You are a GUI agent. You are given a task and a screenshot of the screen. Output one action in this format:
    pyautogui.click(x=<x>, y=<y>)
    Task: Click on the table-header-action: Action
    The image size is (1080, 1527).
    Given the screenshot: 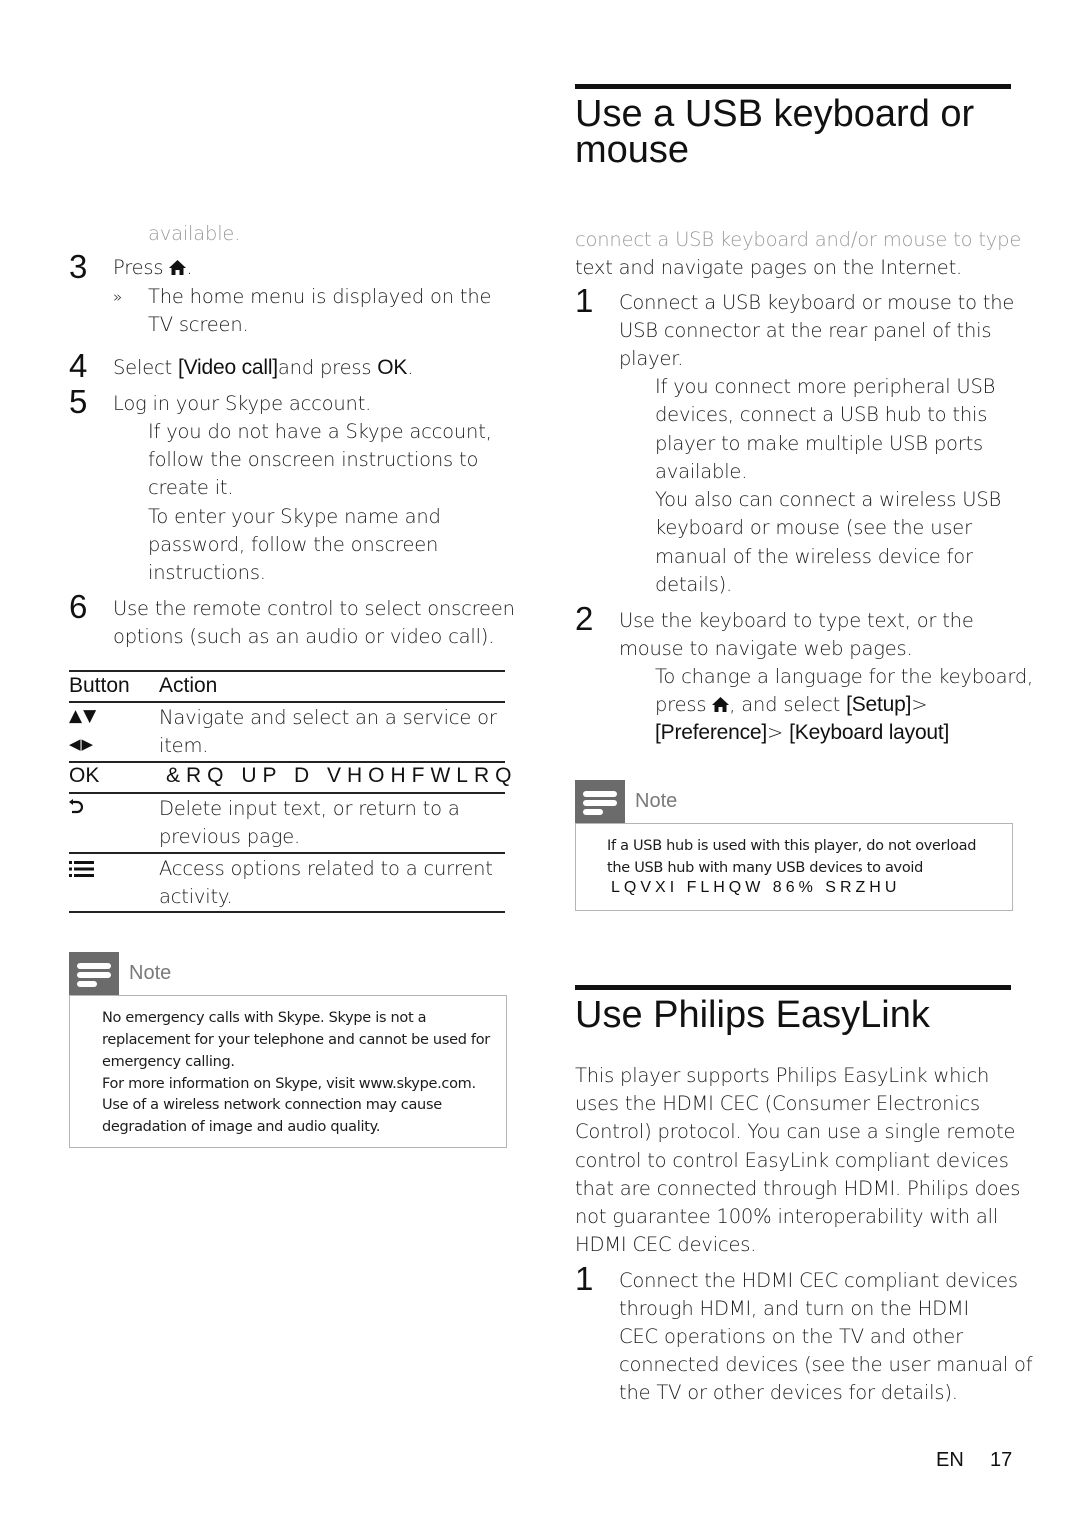 What is the action you would take?
    pyautogui.click(x=188, y=685)
    